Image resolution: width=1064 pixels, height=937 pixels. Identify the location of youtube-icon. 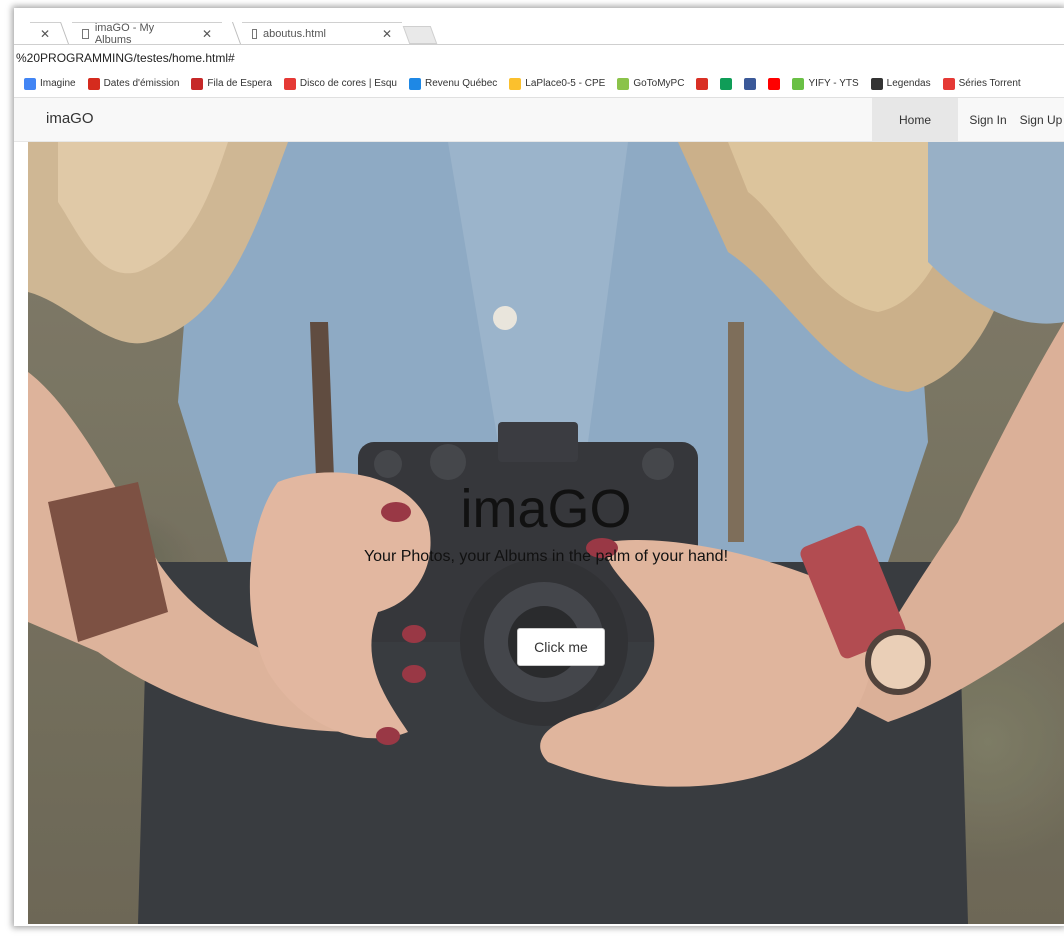
(774, 83).